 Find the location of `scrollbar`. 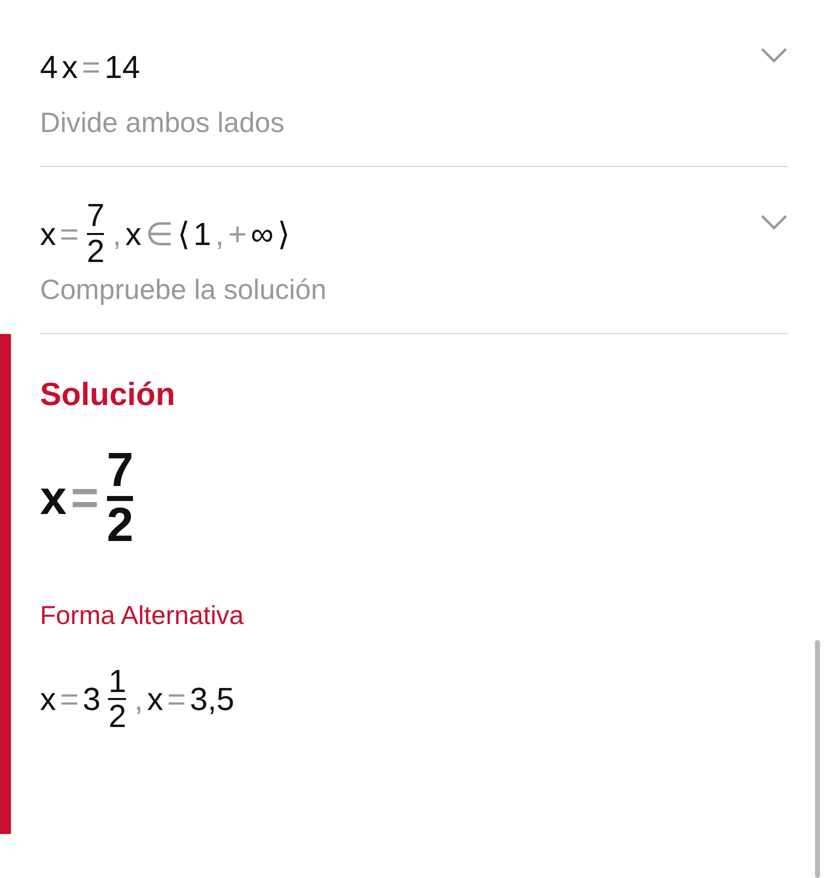

scrollbar is located at coordinates (817, 759).